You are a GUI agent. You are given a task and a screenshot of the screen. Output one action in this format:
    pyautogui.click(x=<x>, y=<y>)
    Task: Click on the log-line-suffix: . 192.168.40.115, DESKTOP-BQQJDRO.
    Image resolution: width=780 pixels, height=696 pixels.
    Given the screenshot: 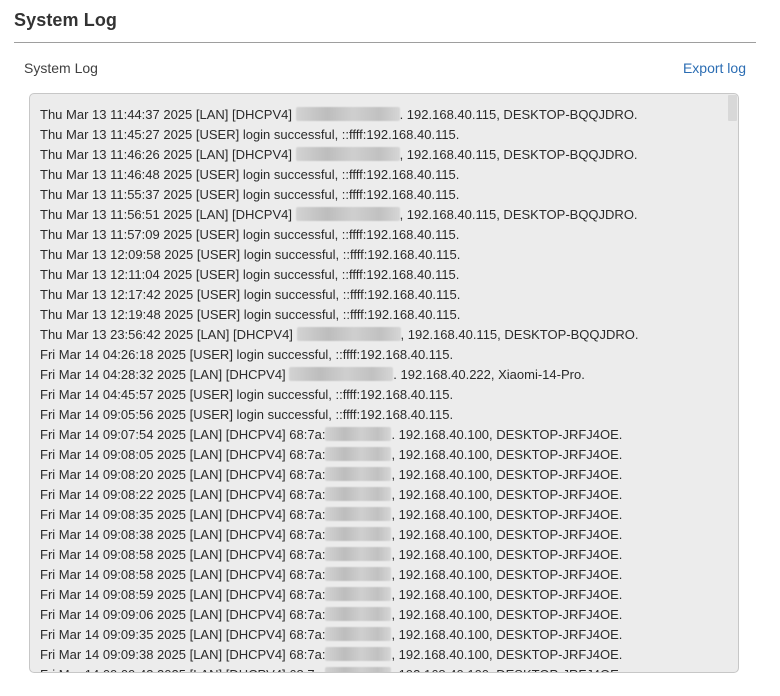 What is the action you would take?
    pyautogui.click(x=518, y=114)
    